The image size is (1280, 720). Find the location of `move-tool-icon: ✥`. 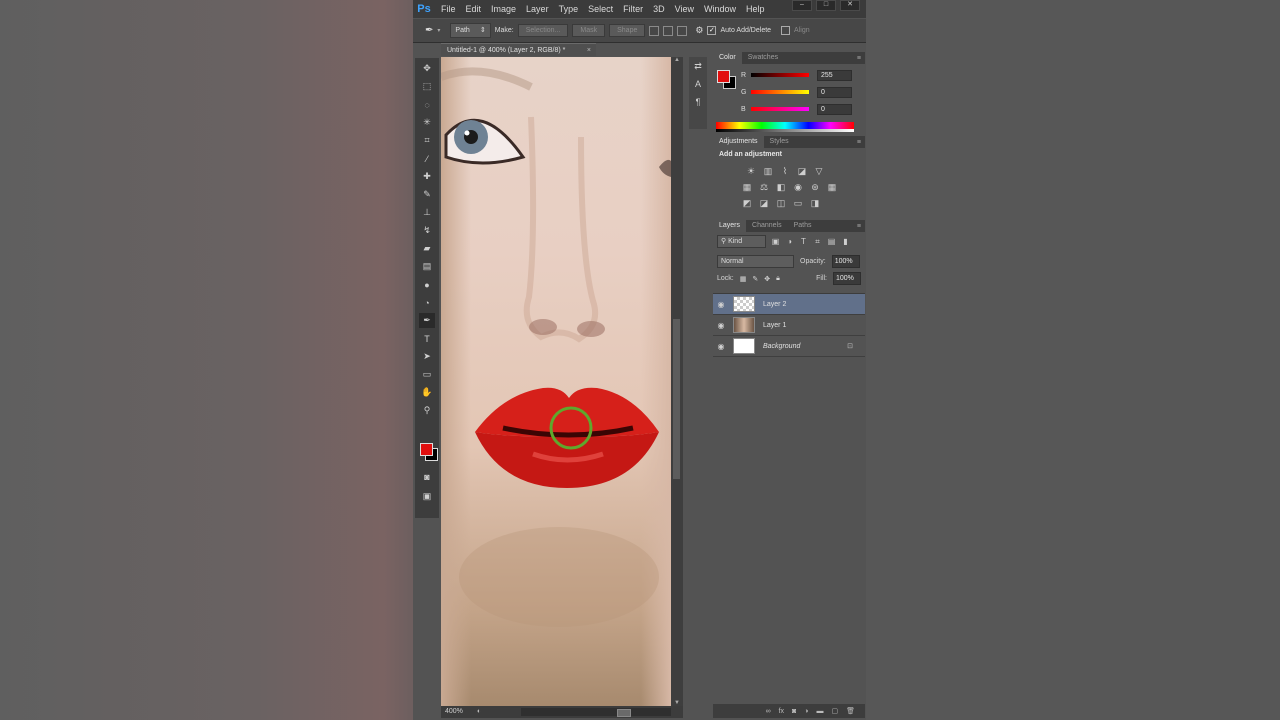

move-tool-icon: ✥ is located at coordinates (427, 68).